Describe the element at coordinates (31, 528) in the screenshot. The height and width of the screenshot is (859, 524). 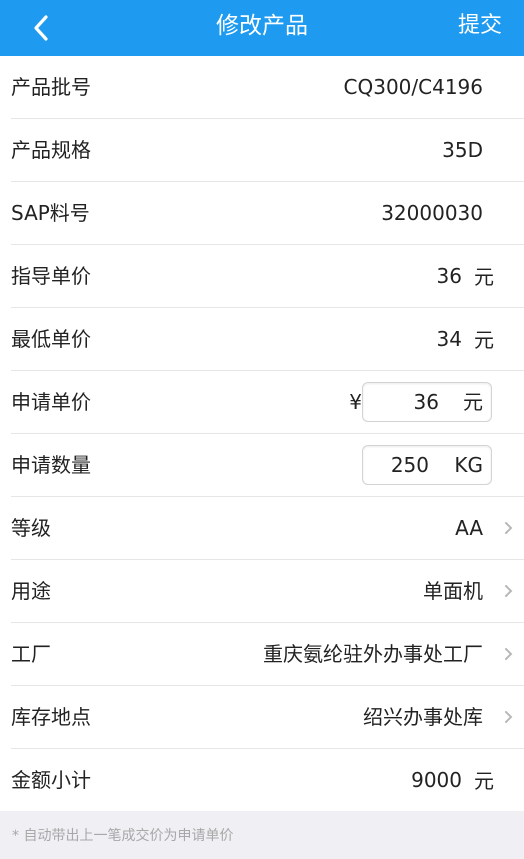
I see `grade-label: 等级` at that location.